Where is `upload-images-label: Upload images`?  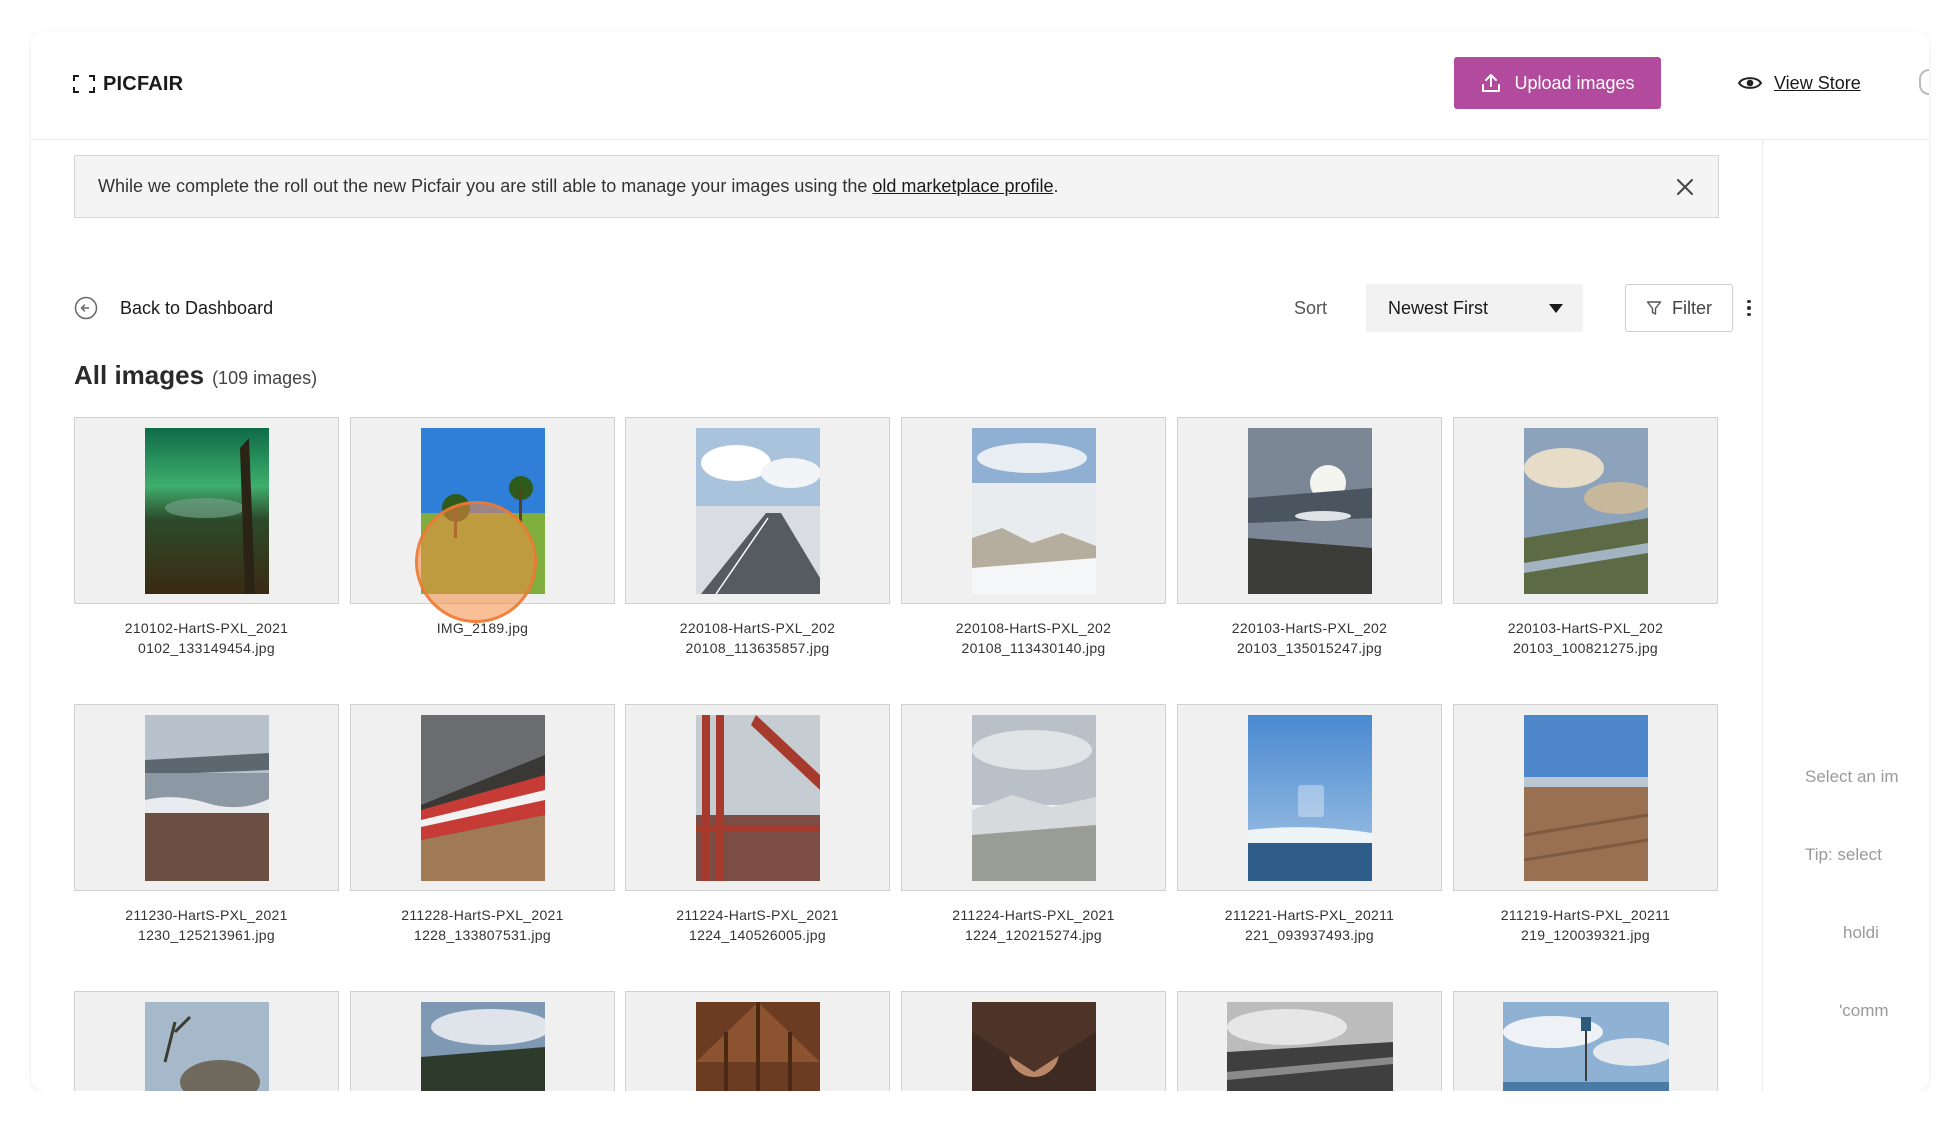 upload-images-label: Upload images is located at coordinates (1574, 82).